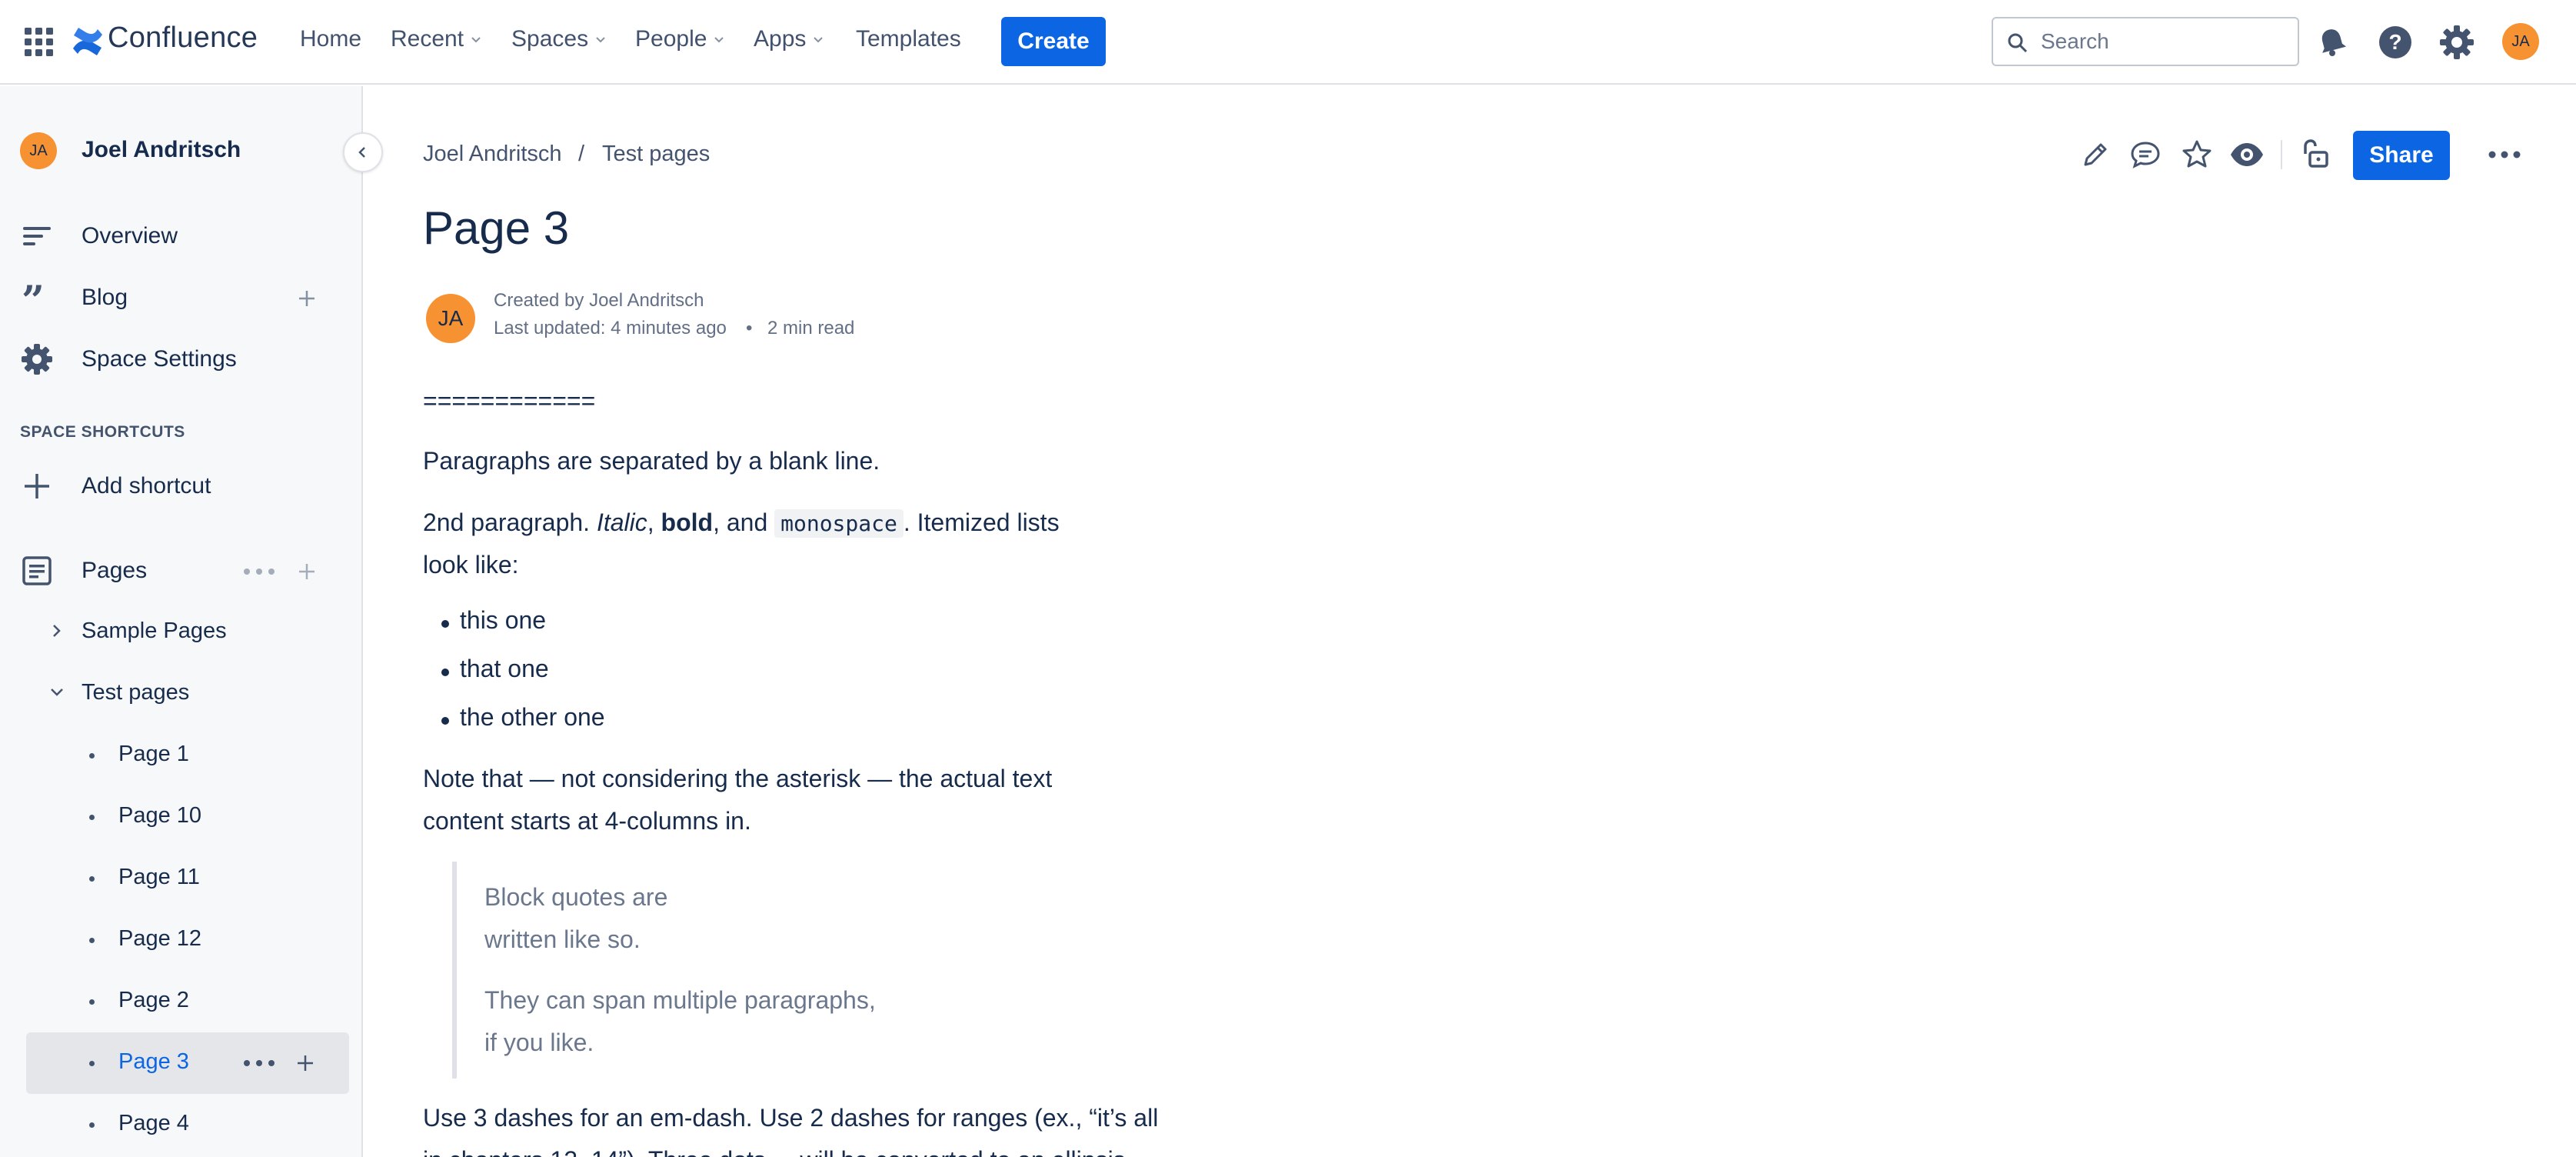 The width and height of the screenshot is (2576, 1157). I want to click on nav-templates-label: Templates, so click(909, 39).